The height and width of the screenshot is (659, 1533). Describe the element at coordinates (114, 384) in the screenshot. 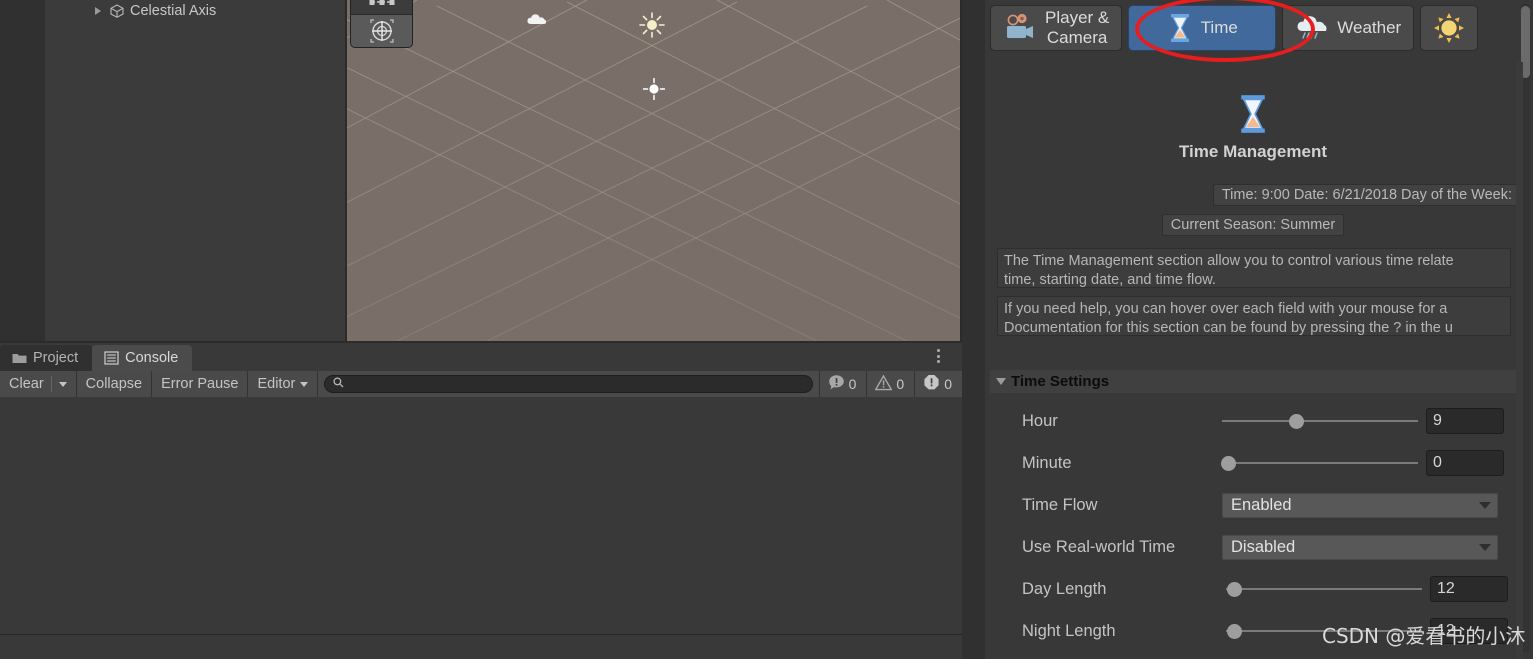

I see `collapse-button: Collapse` at that location.